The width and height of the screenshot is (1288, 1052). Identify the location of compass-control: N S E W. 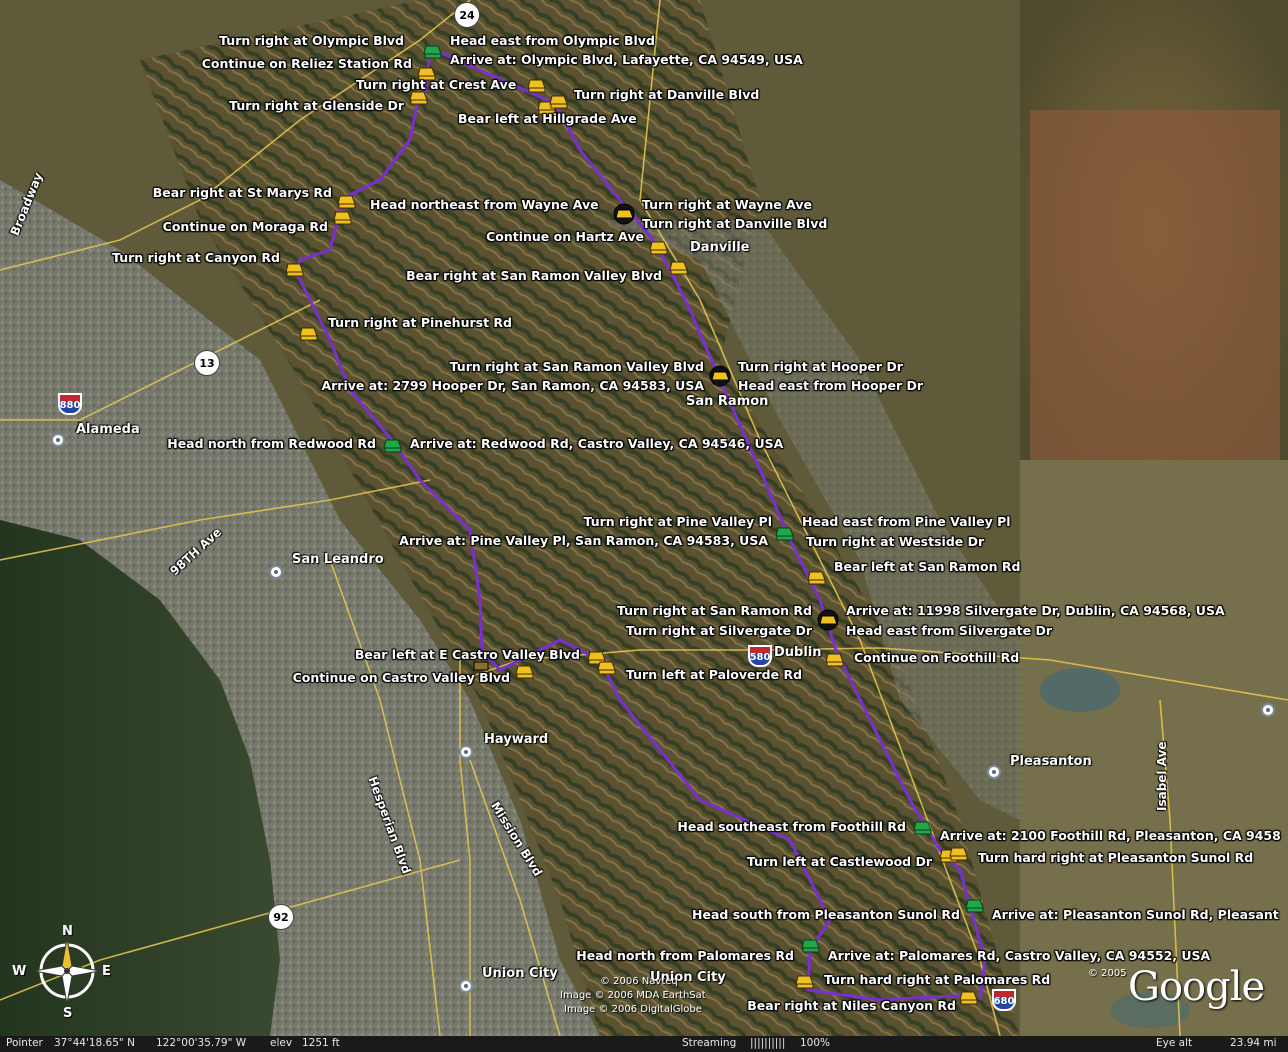
(67, 976).